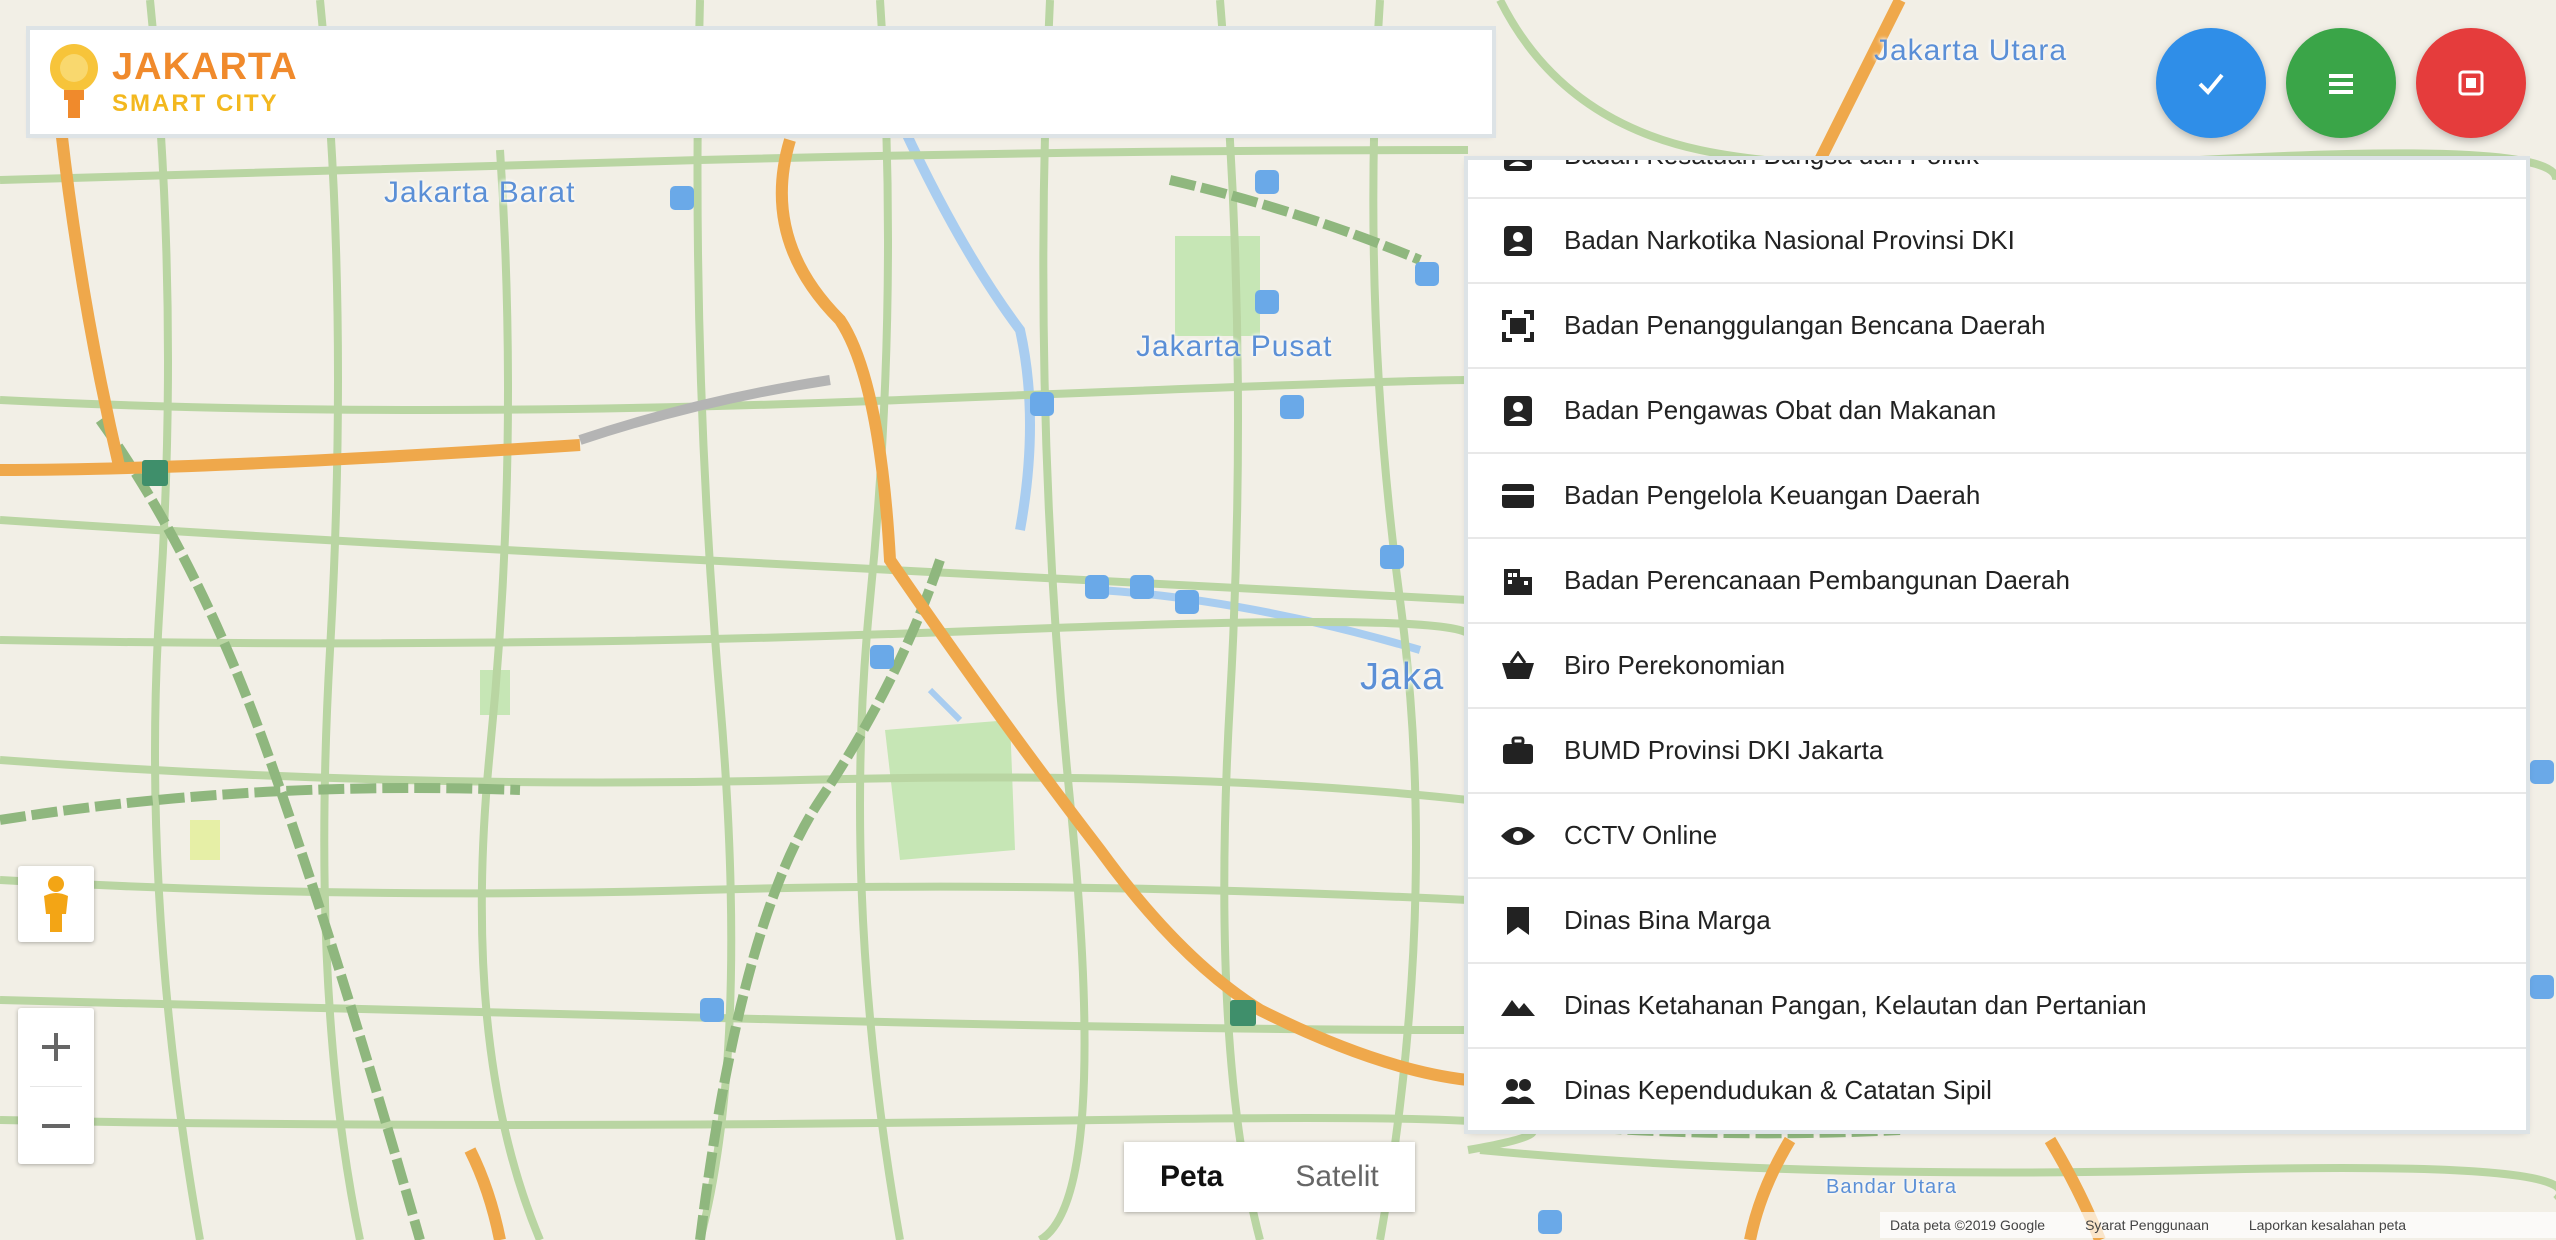  I want to click on pegman-icon, so click(56, 904).